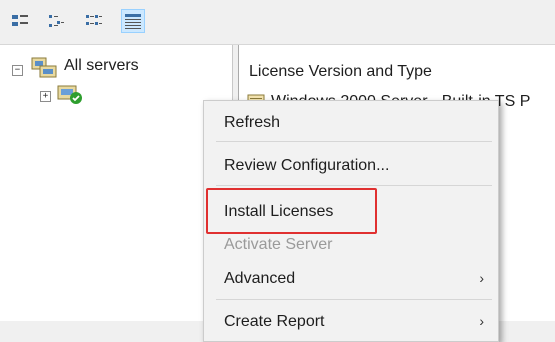  What do you see at coordinates (45, 96) in the screenshot?
I see `expand-toggle-icon: +` at bounding box center [45, 96].